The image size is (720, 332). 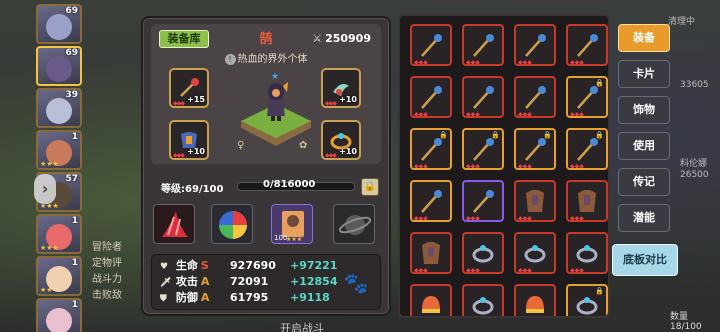 What do you see at coordinates (694, 85) in the screenshot?
I see `scene-value: 33605` at bounding box center [694, 85].